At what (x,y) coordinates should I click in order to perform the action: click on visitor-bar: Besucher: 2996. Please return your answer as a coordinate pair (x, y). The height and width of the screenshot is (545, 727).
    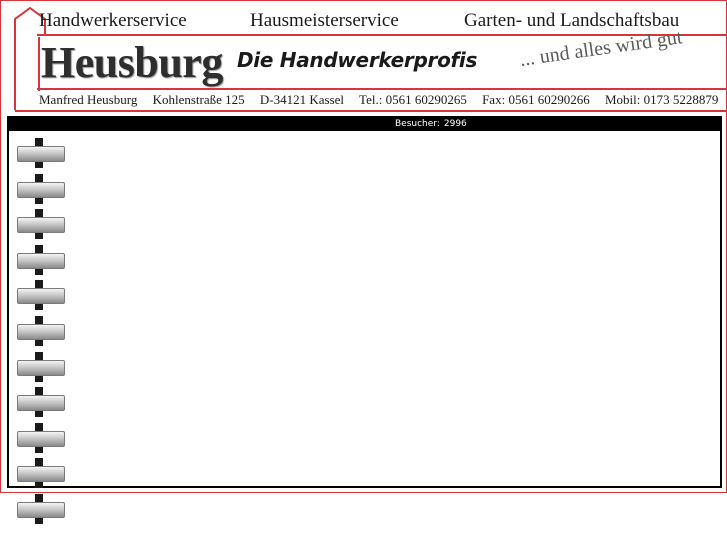
    Looking at the image, I should click on (364, 124).